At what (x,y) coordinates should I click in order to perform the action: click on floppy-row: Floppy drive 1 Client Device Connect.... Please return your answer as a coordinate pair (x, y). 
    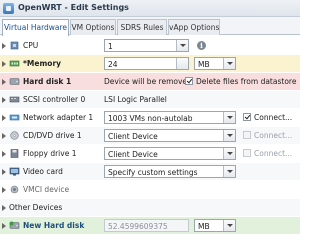
    Looking at the image, I should click on (150, 153).